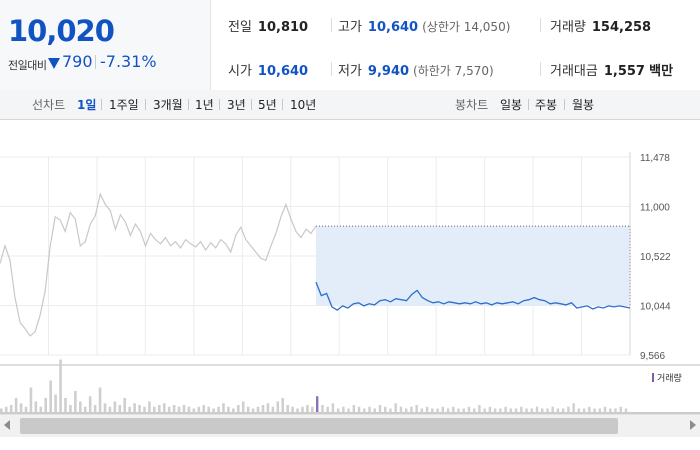 The width and height of the screenshot is (700, 450). What do you see at coordinates (105, 45) in the screenshot?
I see `price-box: 10,020 전일대비 790 -7.31%` at bounding box center [105, 45].